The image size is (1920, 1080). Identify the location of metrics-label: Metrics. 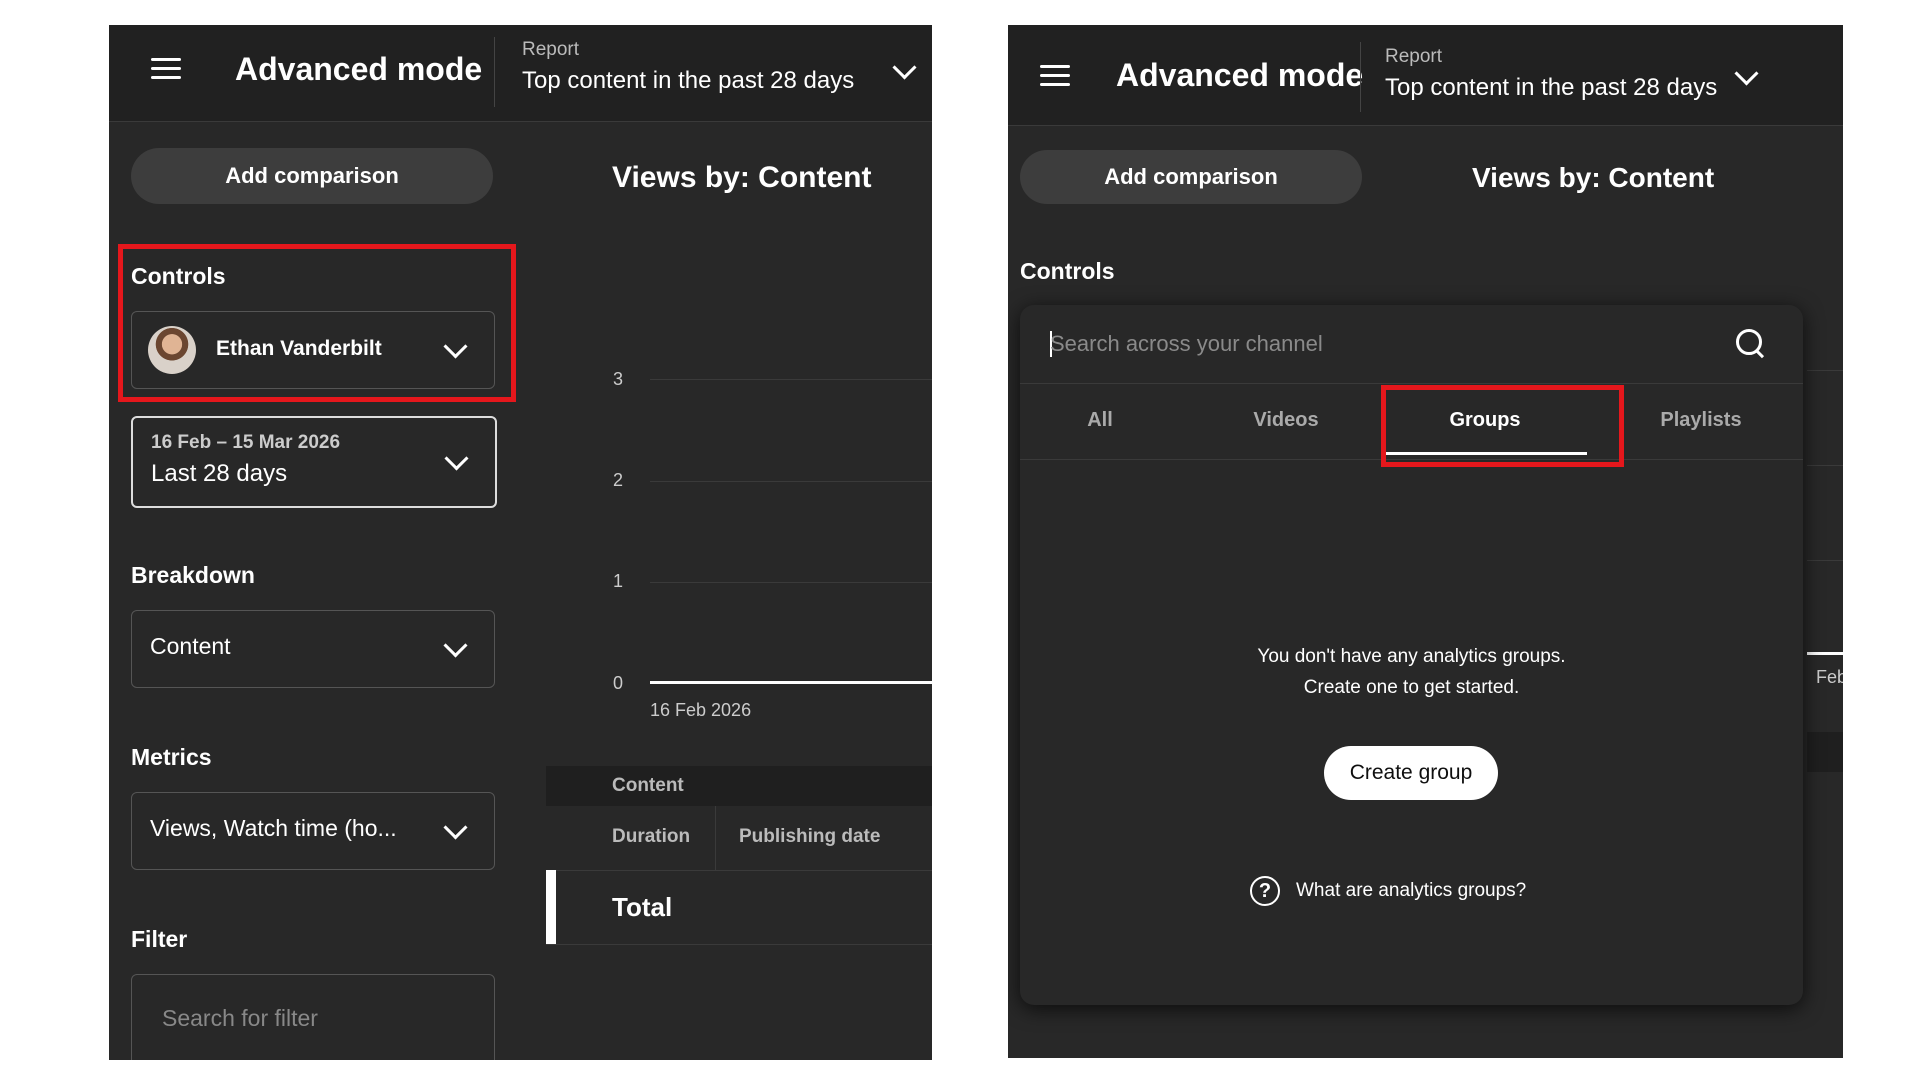
(171, 757).